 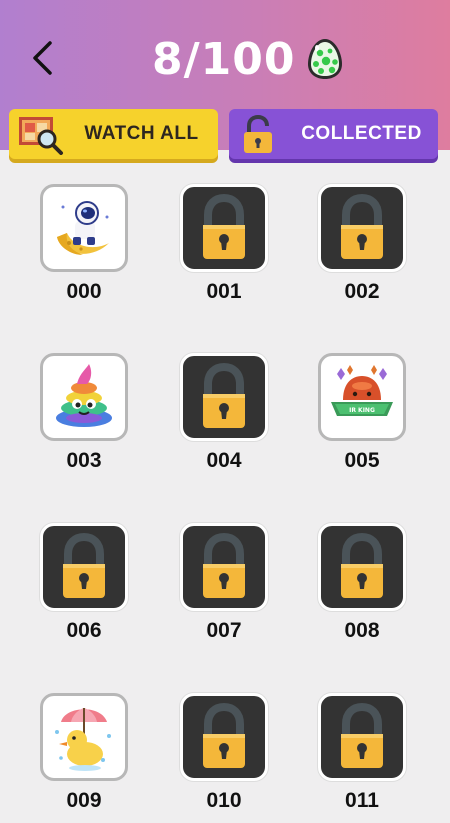 I want to click on egg-icon, so click(x=324, y=59).